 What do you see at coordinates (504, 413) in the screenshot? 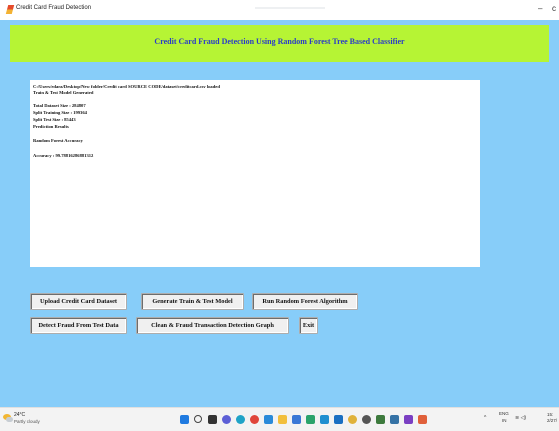
I see `tray-language-top: ENG` at bounding box center [504, 413].